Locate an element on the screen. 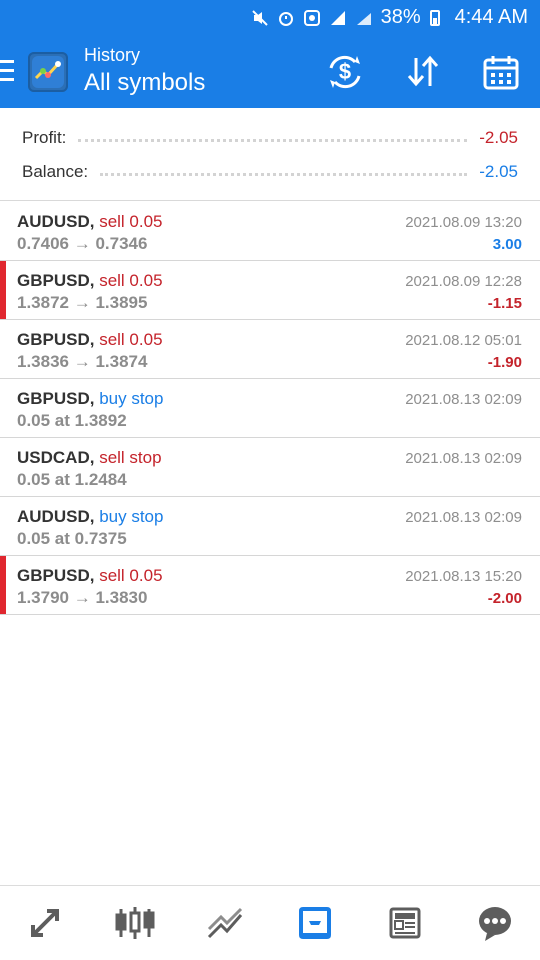  signal-4g-icon is located at coordinates (338, 18).